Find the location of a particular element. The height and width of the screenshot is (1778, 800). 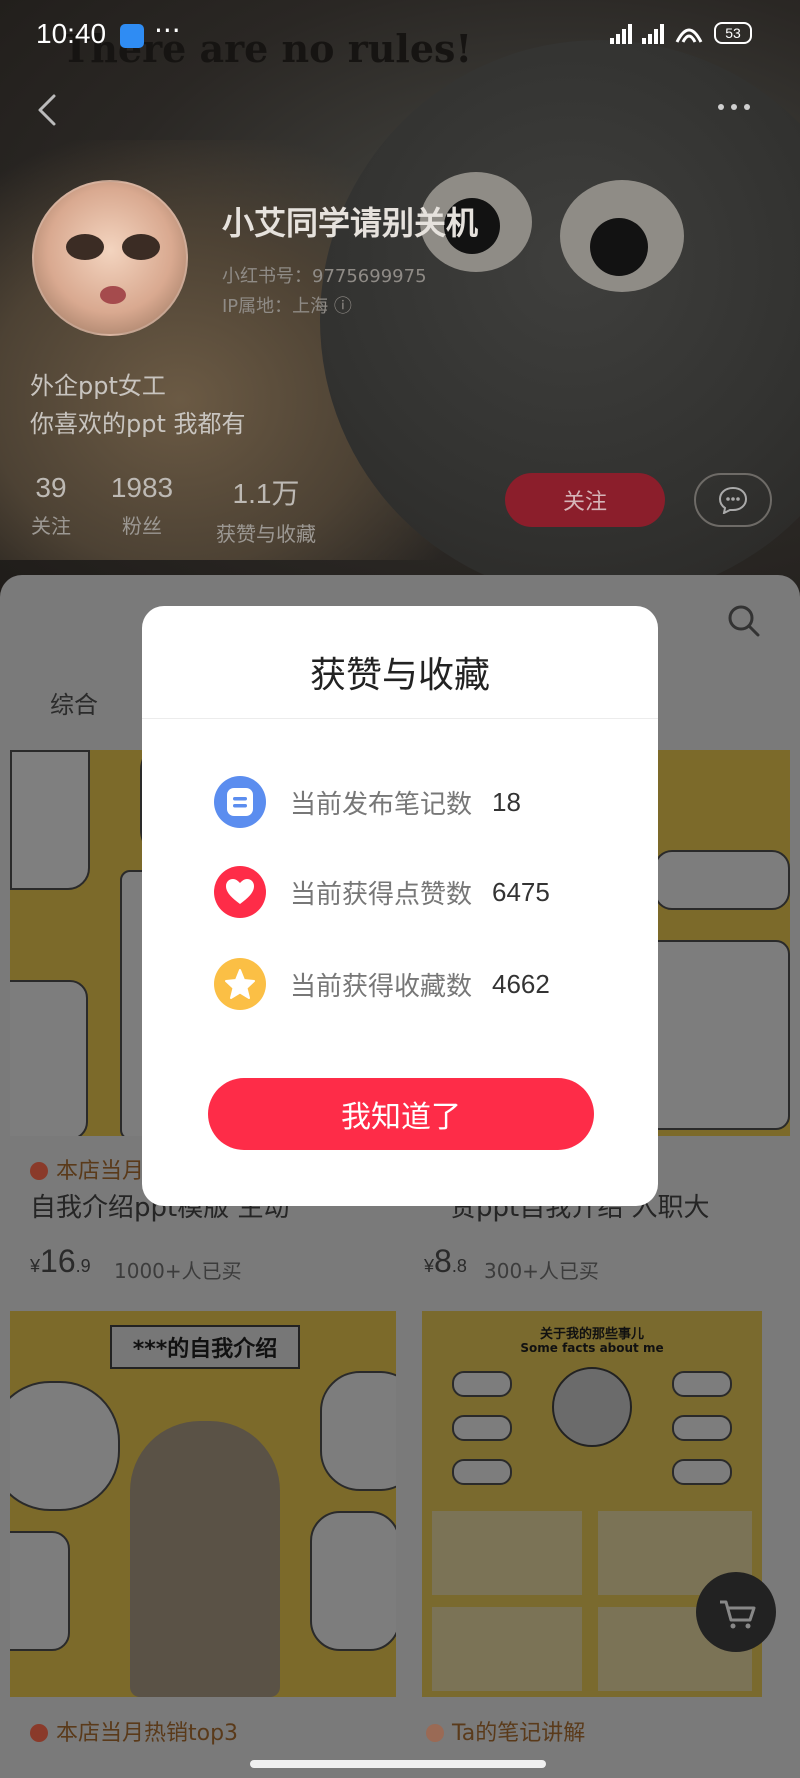

shop-badge: 本店当月热销top3 is located at coordinates (134, 1731).